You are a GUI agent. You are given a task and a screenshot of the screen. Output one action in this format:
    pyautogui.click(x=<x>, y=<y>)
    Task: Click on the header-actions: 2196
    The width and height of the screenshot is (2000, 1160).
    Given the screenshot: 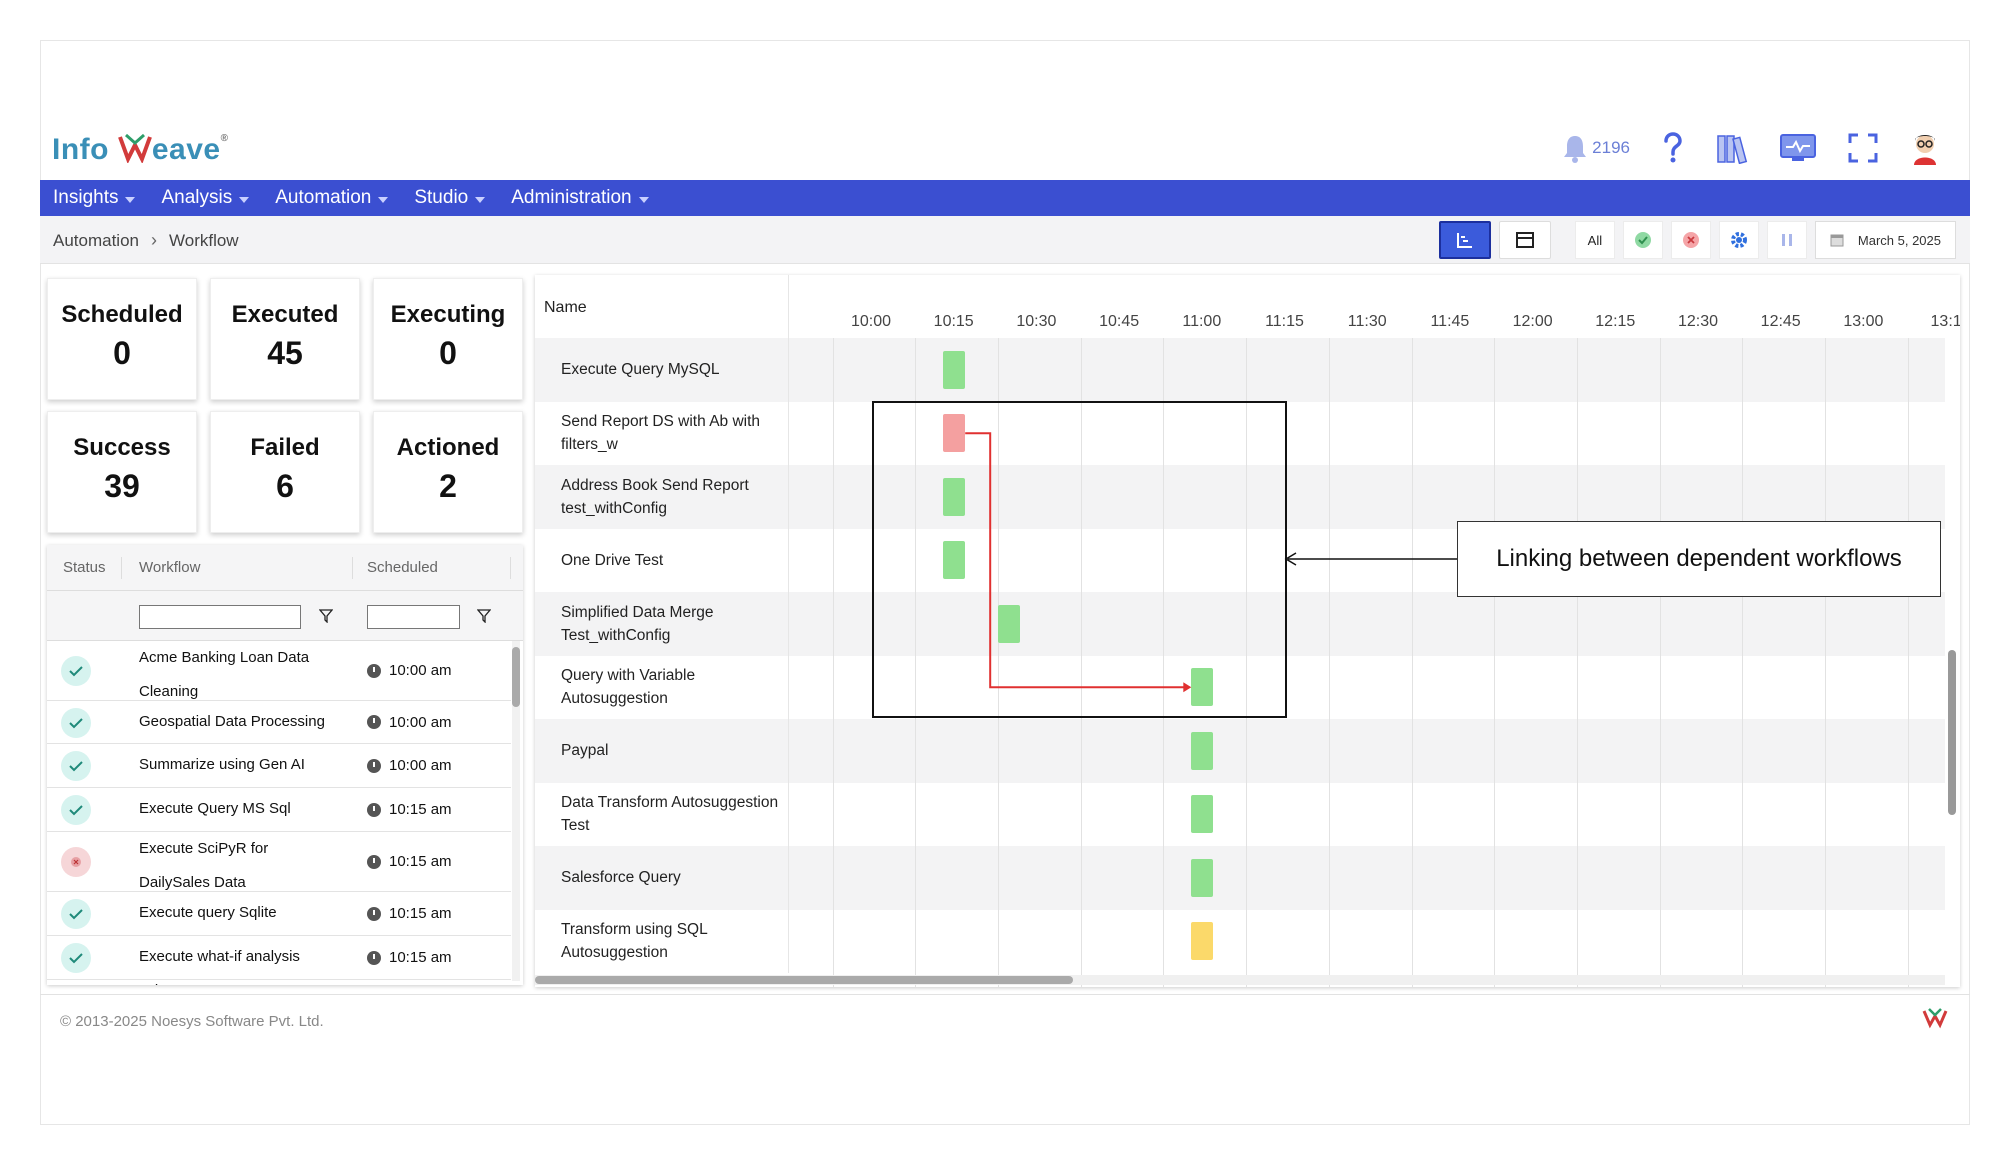 What is the action you would take?
    pyautogui.click(x=1751, y=148)
    